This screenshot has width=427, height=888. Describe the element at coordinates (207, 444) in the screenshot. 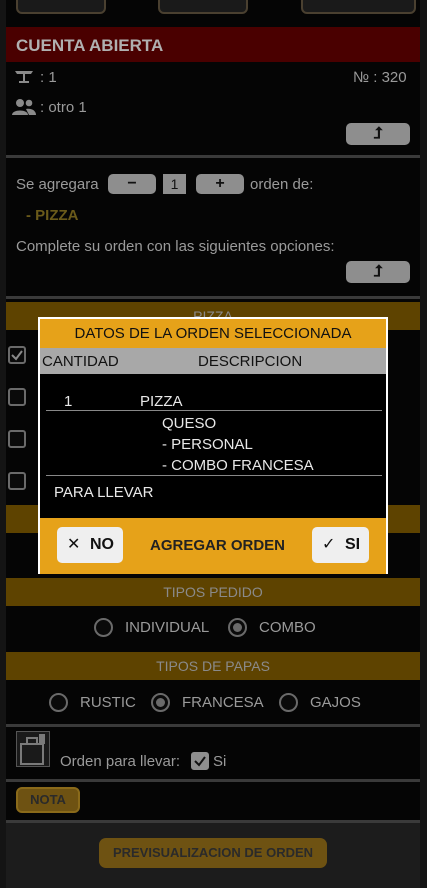

I see `detail-2: - PERSONAL` at that location.